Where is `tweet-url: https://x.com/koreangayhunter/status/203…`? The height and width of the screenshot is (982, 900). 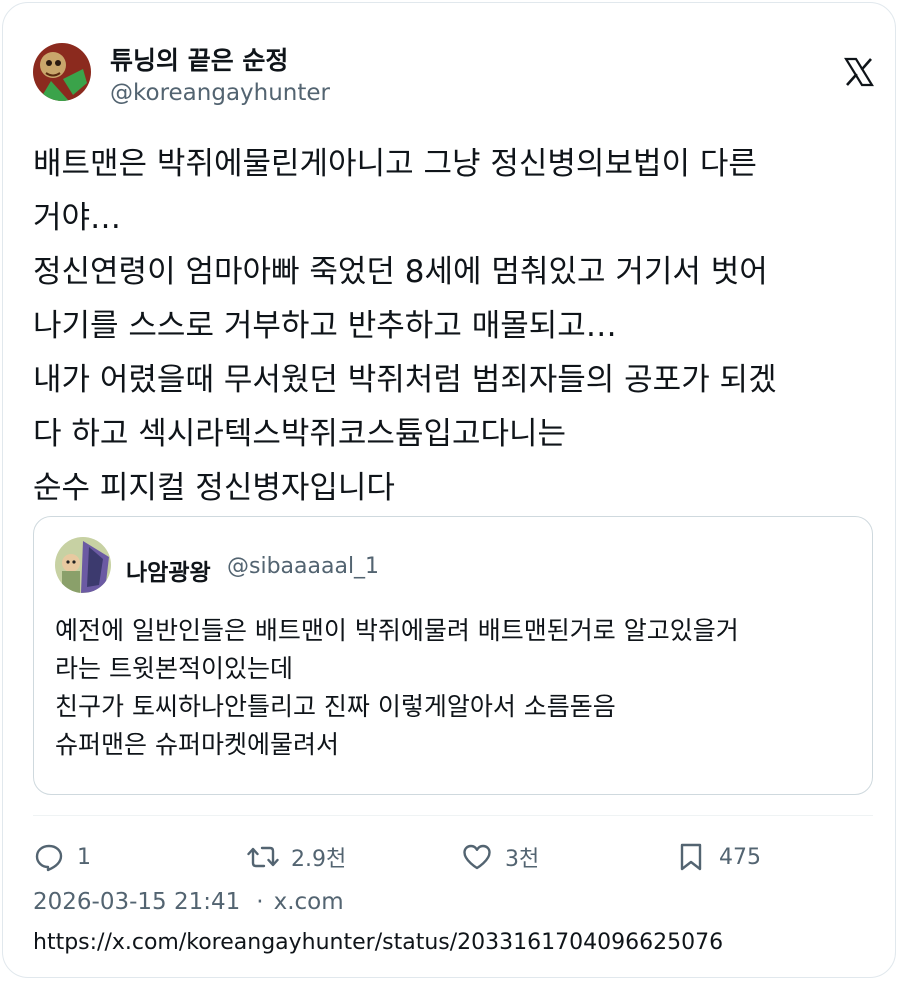 tweet-url: https://x.com/koreangayhunter/status/203… is located at coordinates (378, 942).